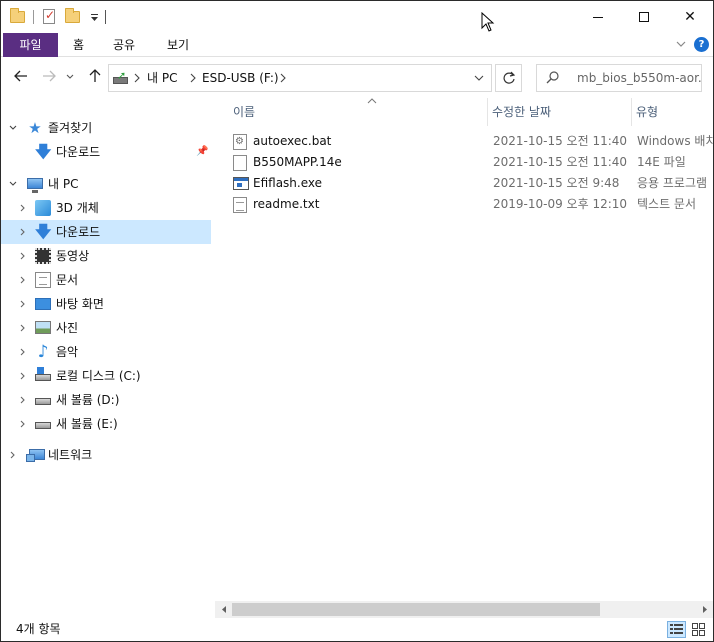 The width and height of the screenshot is (714, 642). What do you see at coordinates (73, 17) in the screenshot?
I see `new-folder-icon` at bounding box center [73, 17].